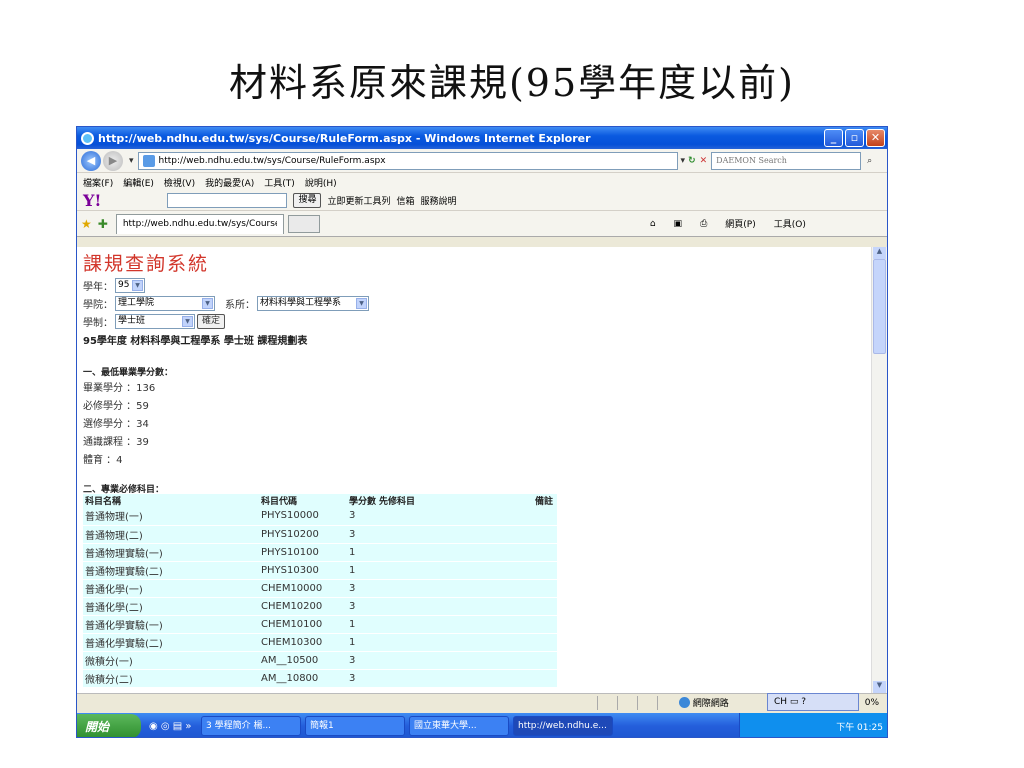  I want to click on toolbar-update-link: 立即更新工具列, so click(358, 200).